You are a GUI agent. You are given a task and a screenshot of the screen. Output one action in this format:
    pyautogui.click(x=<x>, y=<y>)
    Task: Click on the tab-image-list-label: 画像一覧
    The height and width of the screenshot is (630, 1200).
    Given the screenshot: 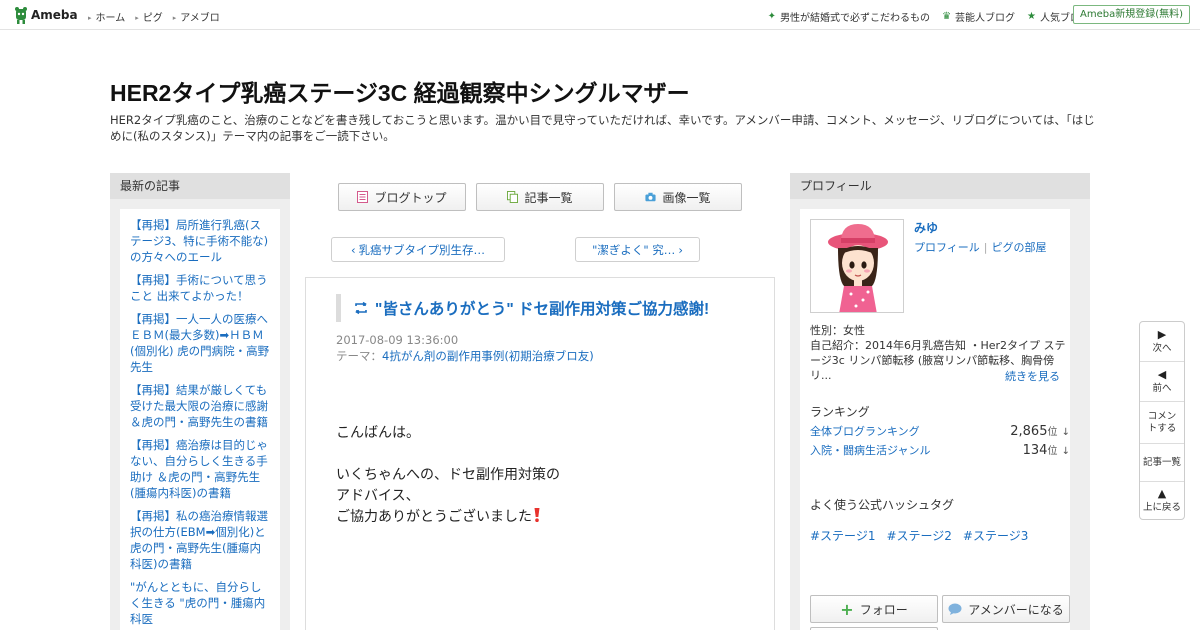 What is the action you would take?
    pyautogui.click(x=686, y=197)
    